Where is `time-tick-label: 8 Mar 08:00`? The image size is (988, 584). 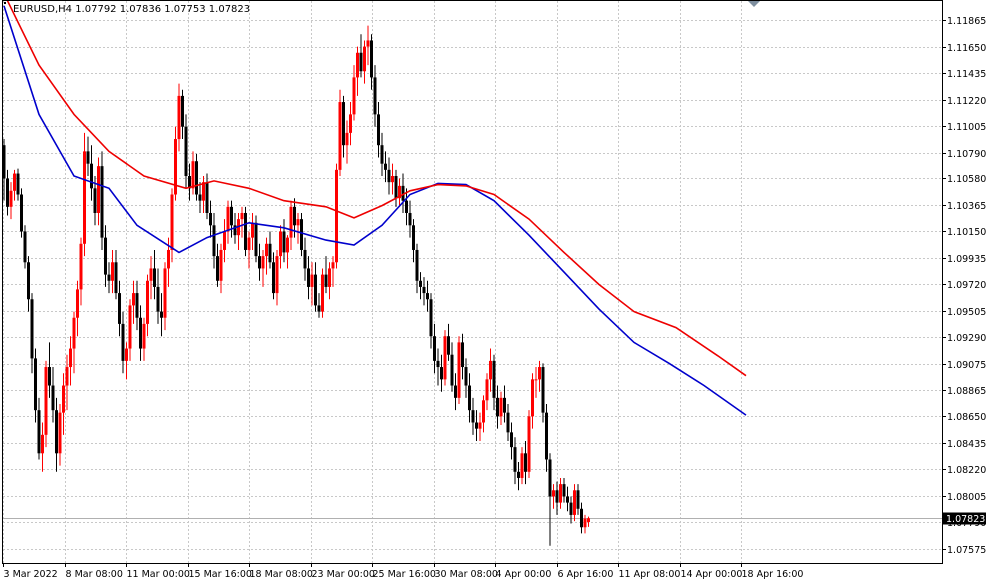
time-tick-label: 8 Mar 08:00 is located at coordinates (94, 574).